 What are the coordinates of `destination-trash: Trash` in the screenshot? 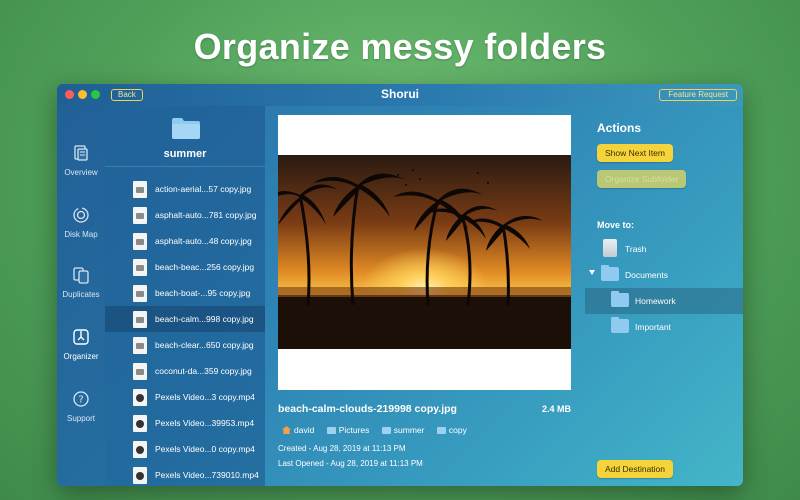 It's located at (664, 249).